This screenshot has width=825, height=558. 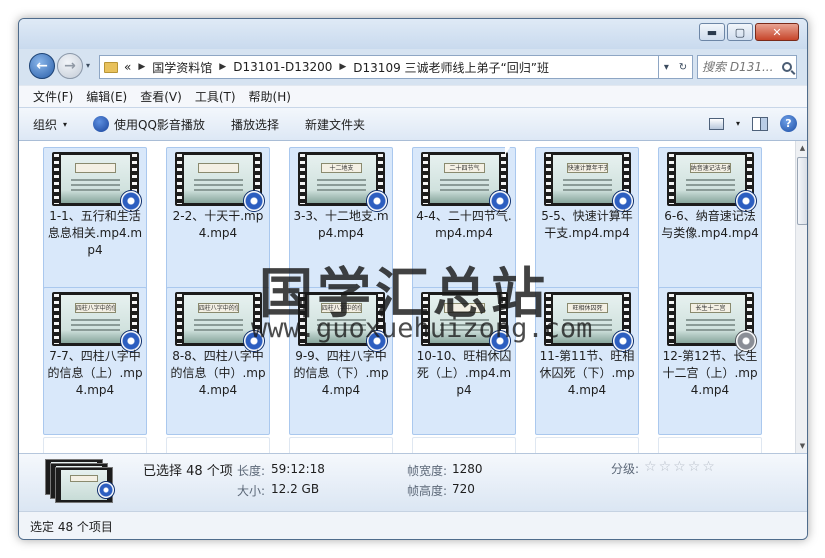 I want to click on back-button: ←, so click(x=42, y=66).